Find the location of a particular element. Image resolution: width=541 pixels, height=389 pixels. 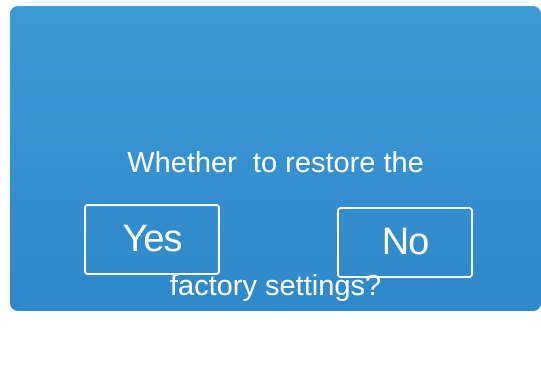

no-button: No is located at coordinates (405, 242).